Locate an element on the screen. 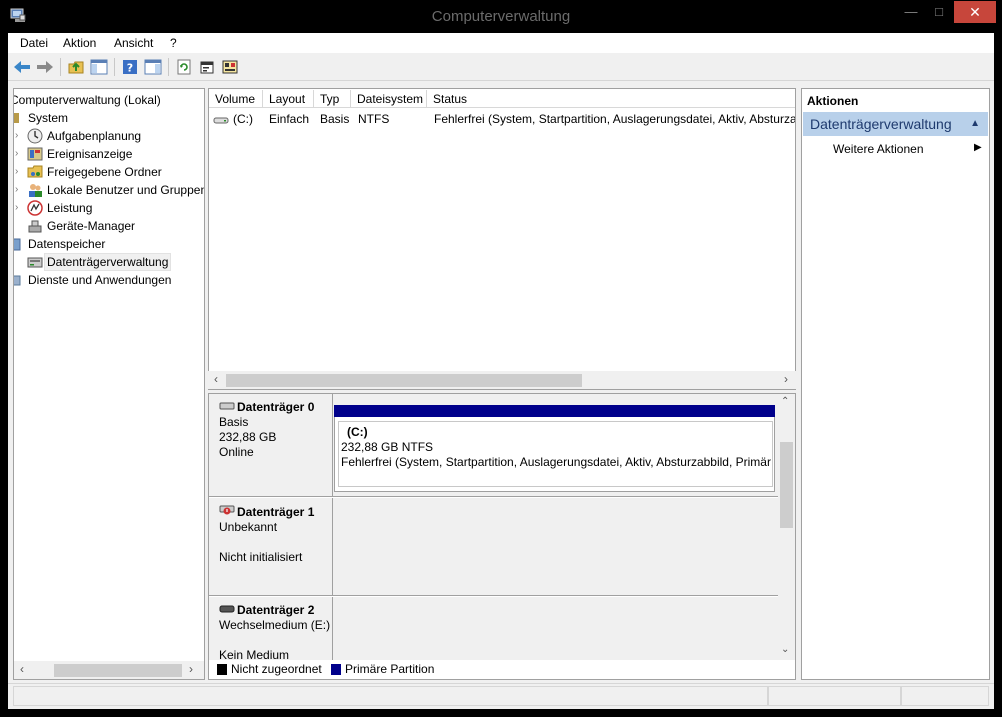 The image size is (1002, 717). show-hide-tree-icon is located at coordinates (99, 67).